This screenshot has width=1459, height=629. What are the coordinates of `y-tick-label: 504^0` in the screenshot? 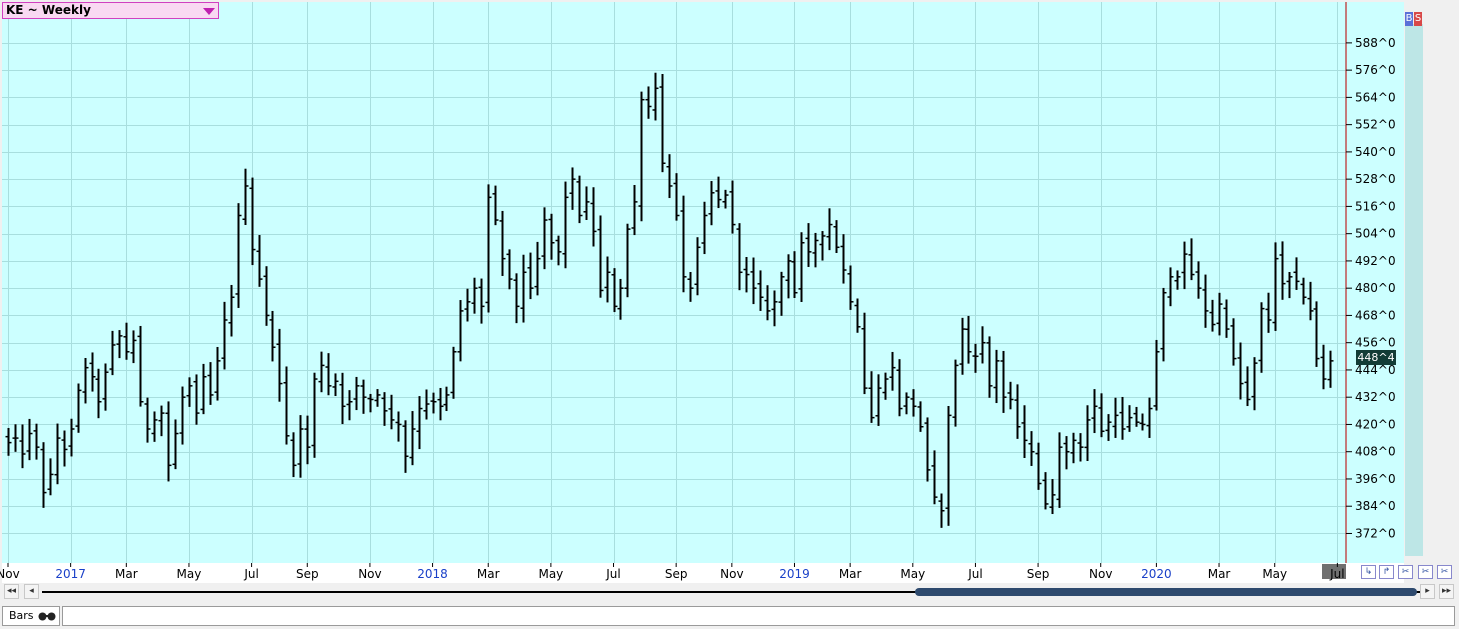 It's located at (1375, 234).